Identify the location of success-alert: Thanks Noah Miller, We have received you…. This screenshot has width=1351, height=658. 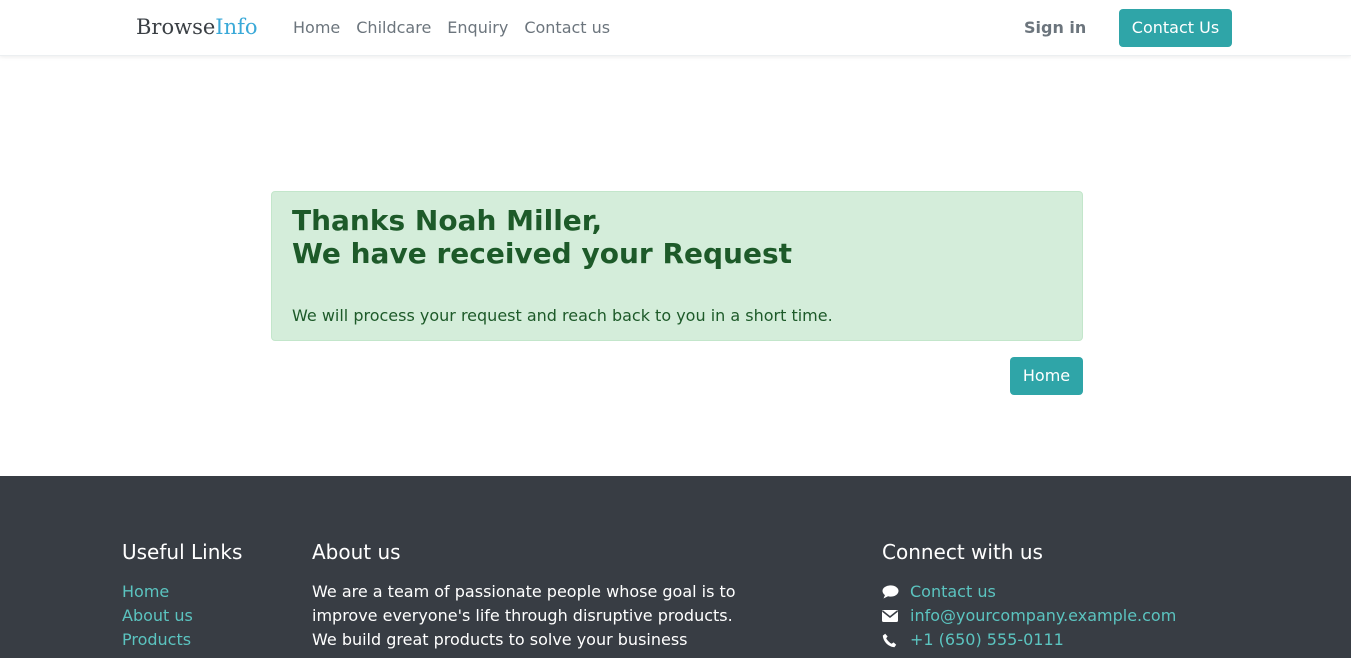
(677, 266).